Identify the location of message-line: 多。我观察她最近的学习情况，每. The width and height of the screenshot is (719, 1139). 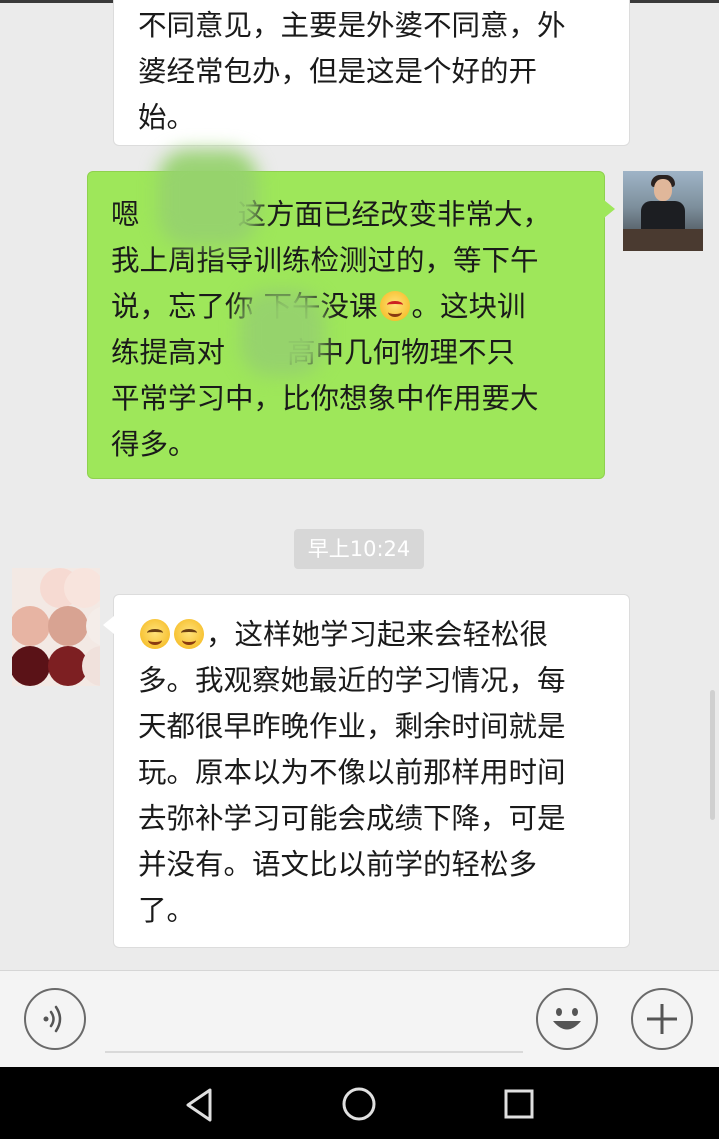
(352, 680).